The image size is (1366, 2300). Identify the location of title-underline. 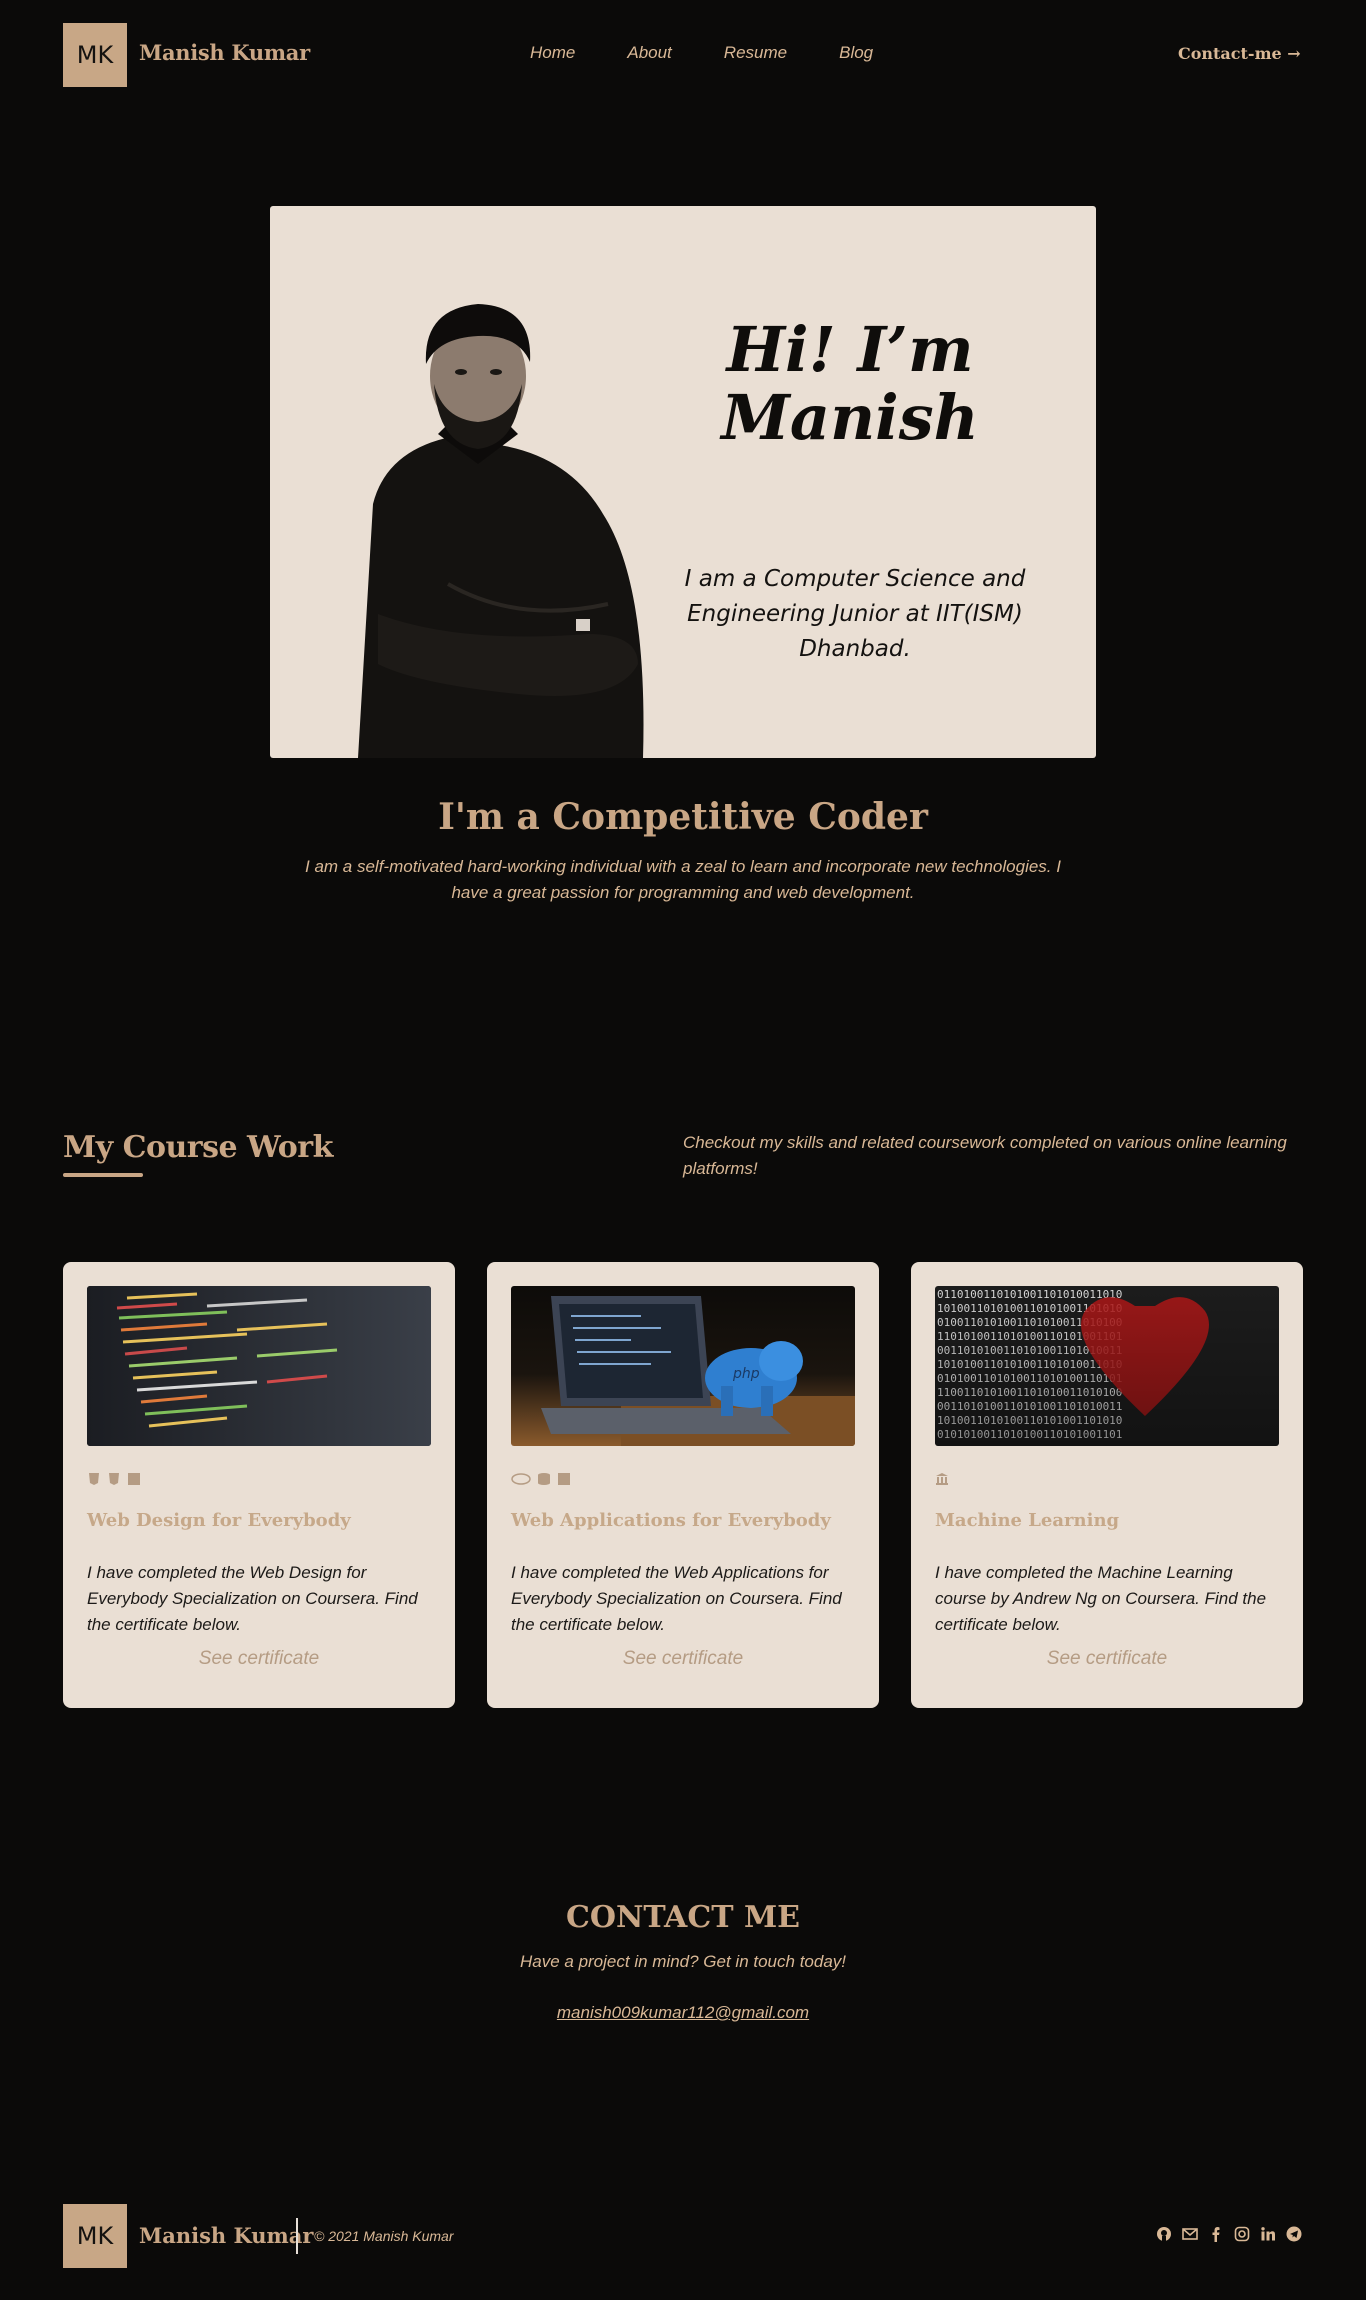
(103, 1175).